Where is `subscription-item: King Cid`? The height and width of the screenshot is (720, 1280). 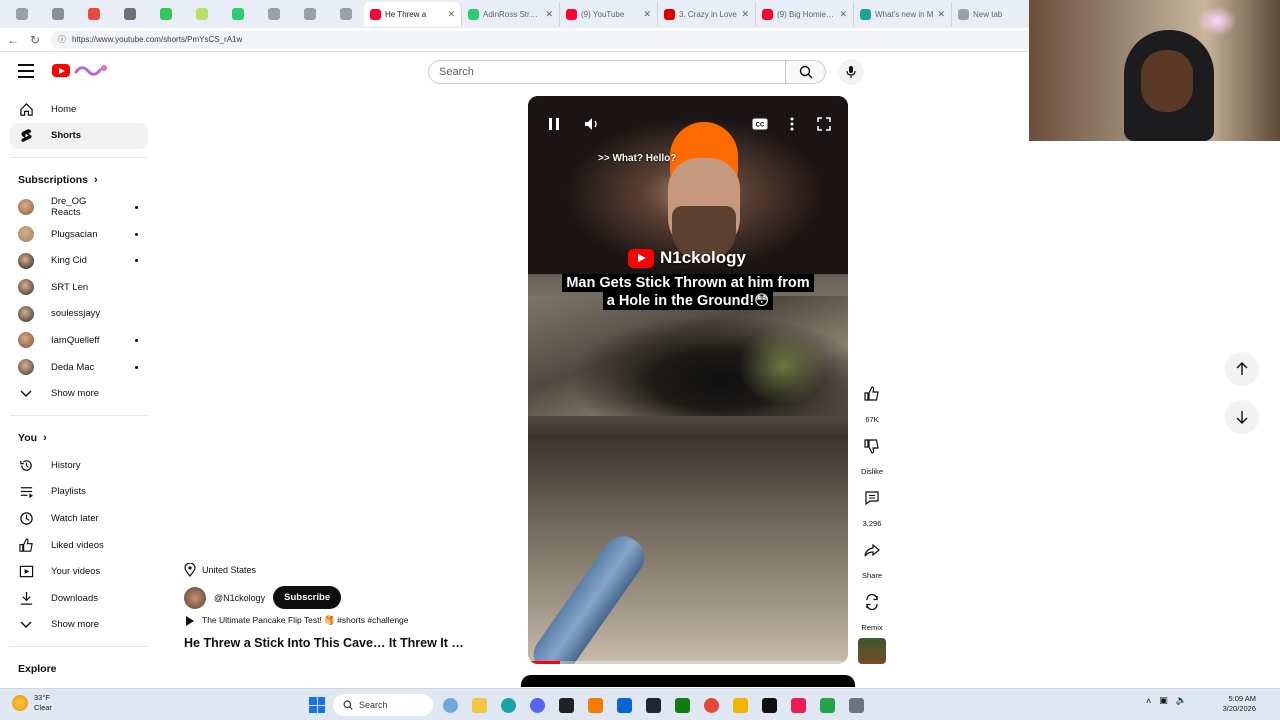
subscription-item: King Cid is located at coordinates (79, 260).